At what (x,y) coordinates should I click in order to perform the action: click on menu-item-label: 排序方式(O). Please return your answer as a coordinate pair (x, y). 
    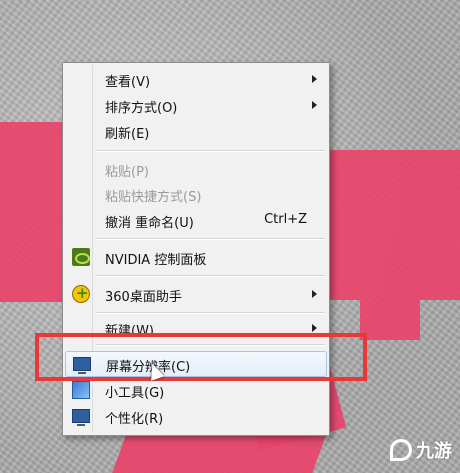
    Looking at the image, I should click on (141, 108).